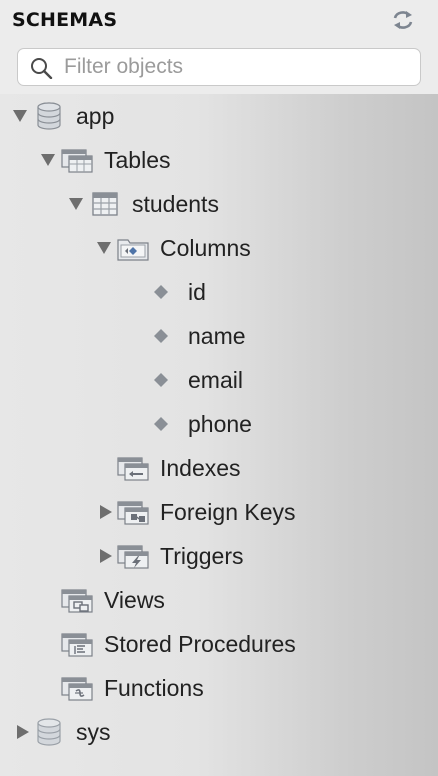 Image resolution: width=438 pixels, height=776 pixels. I want to click on tree-node-views: Views, so click(219, 600).